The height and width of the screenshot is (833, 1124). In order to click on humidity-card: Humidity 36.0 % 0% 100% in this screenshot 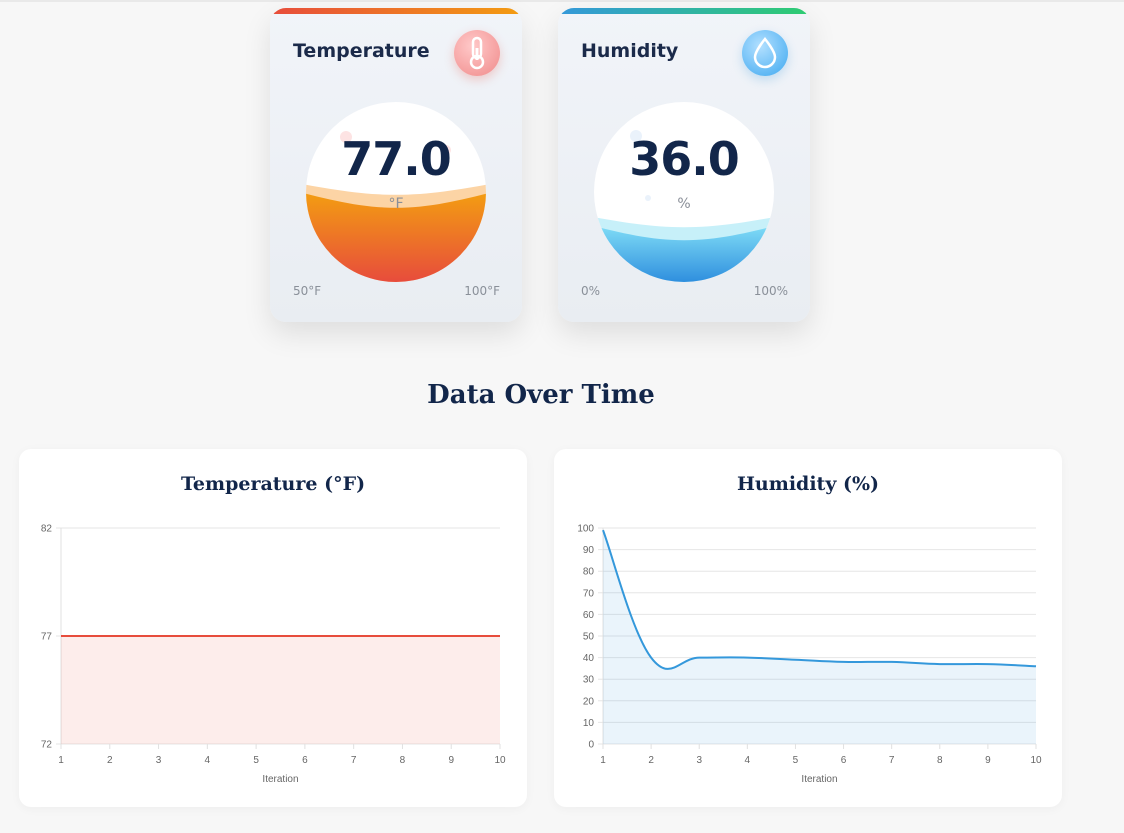, I will do `click(684, 165)`.